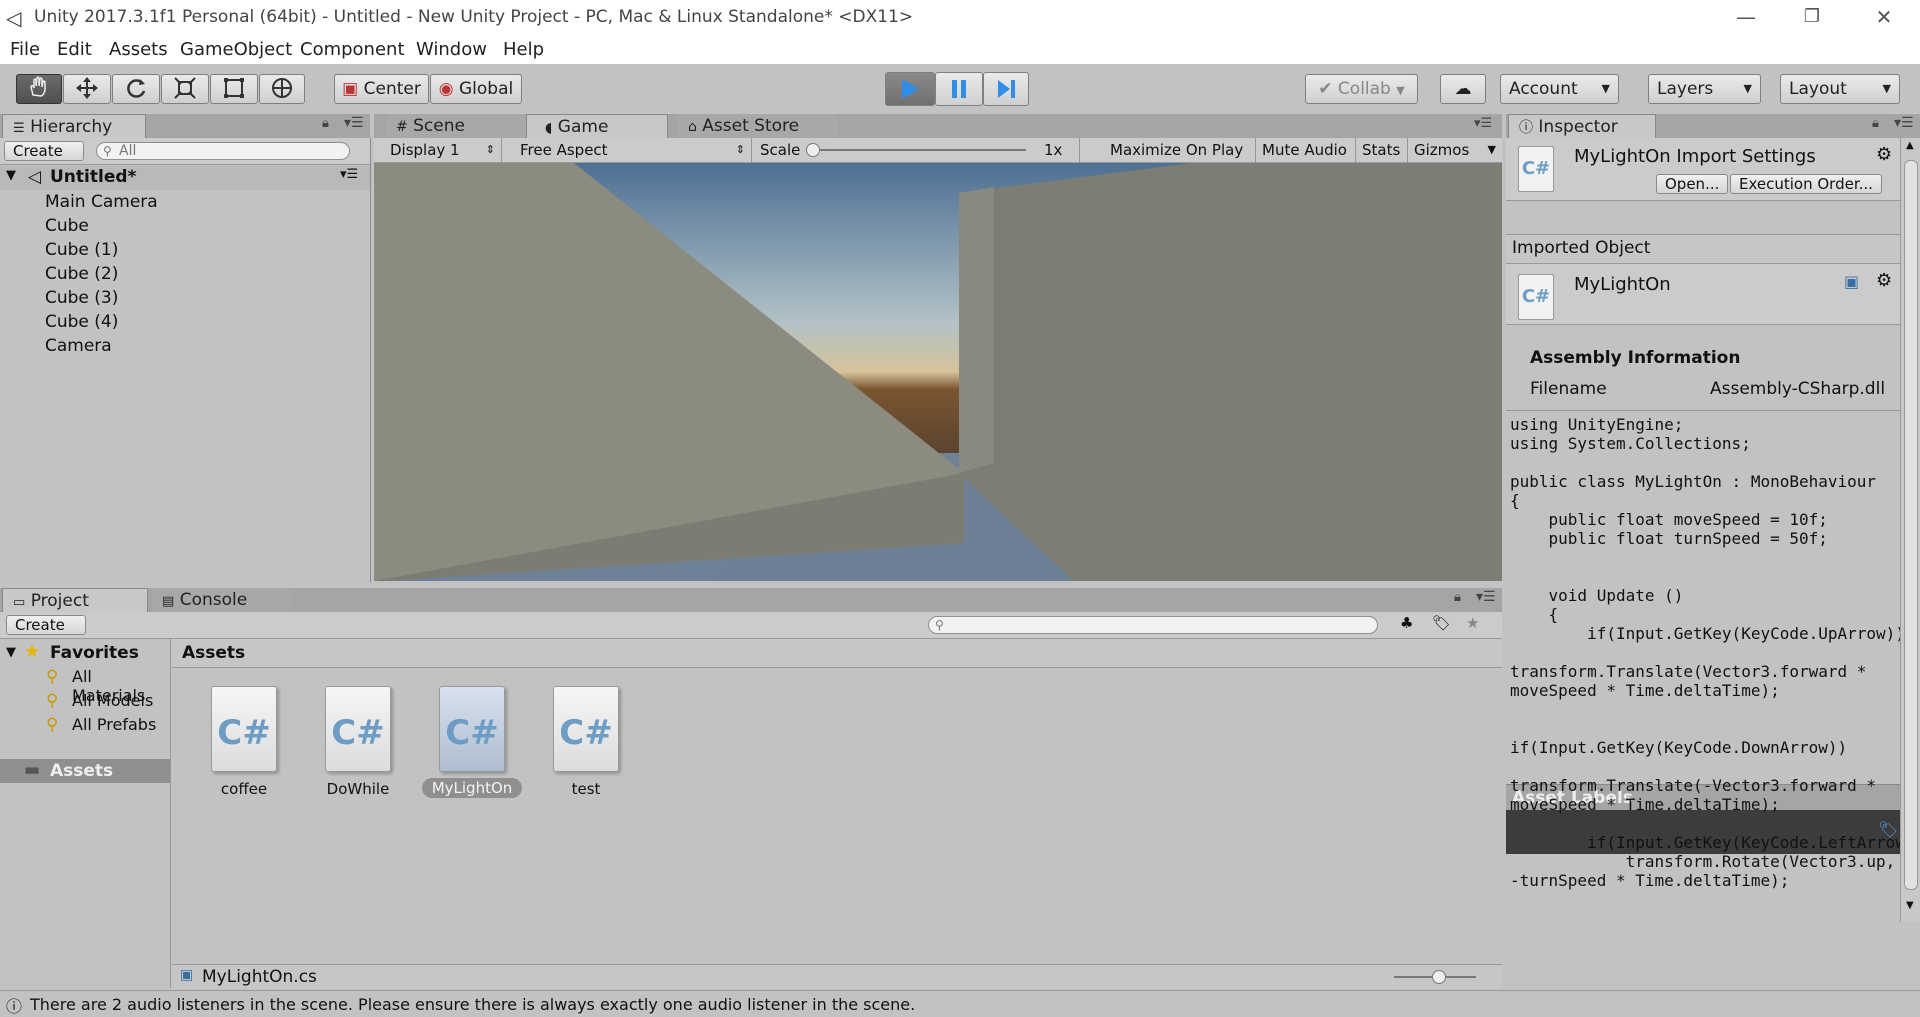 This screenshot has width=1920, height=1017. Describe the element at coordinates (1472, 623) in the screenshot. I see `favorite-star-icon: ★` at that location.